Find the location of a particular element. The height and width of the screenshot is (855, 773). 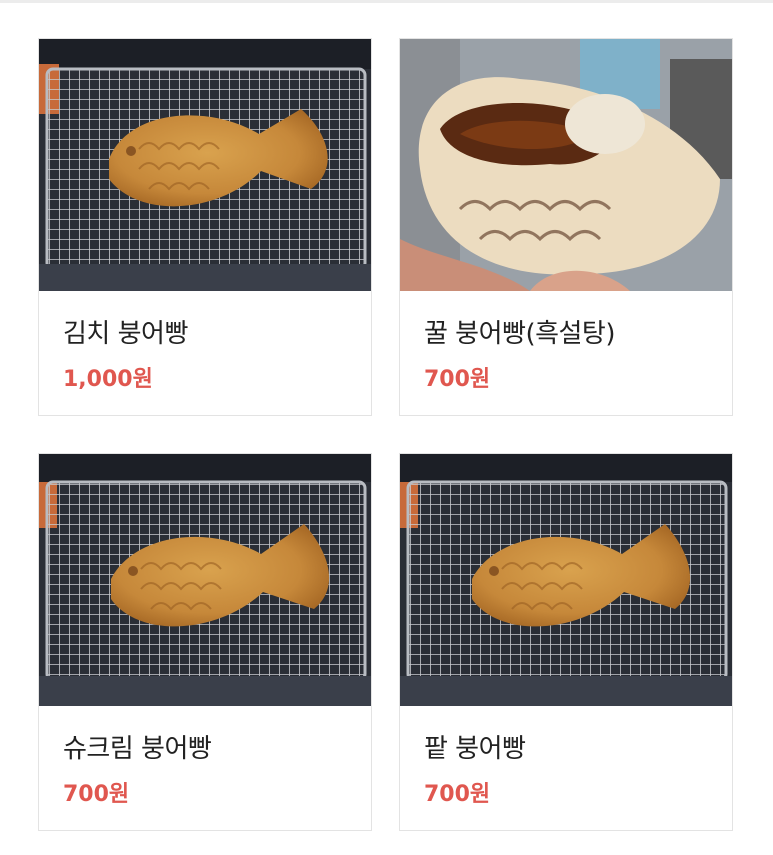

menu-item-name: 김치 붕어빵 is located at coordinates (125, 334).